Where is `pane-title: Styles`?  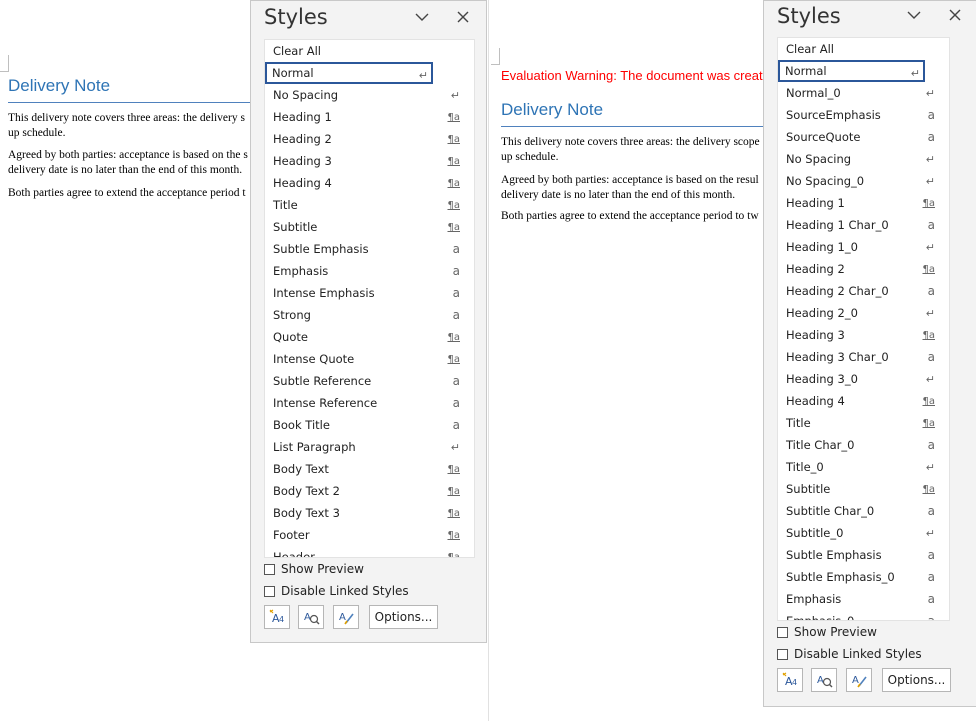
pane-title: Styles is located at coordinates (296, 17).